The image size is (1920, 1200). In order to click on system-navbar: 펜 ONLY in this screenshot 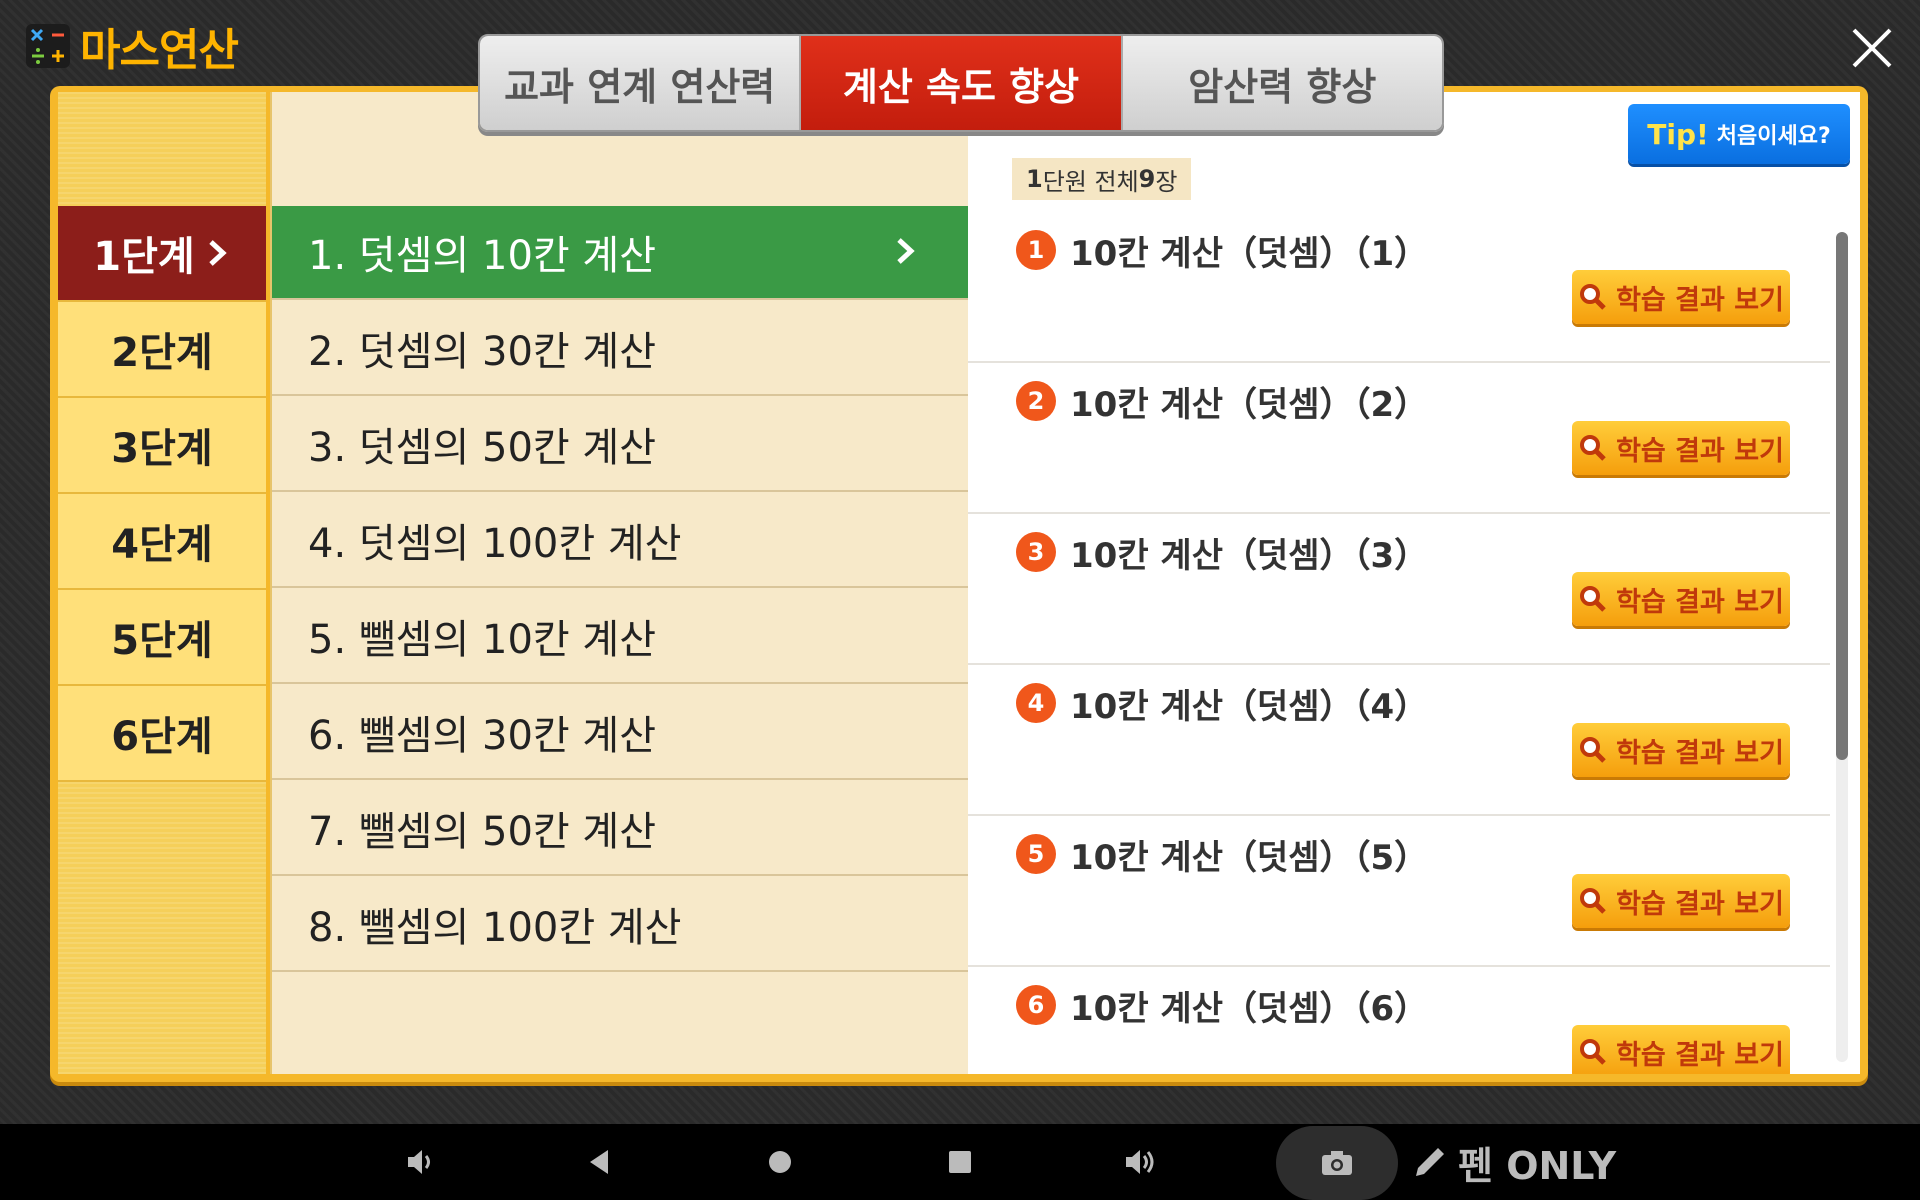, I will do `click(960, 1162)`.